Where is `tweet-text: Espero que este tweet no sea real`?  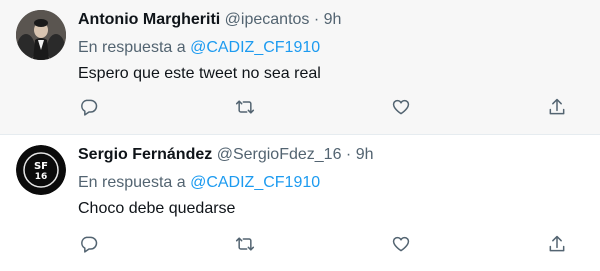
tweet-text: Espero que este tweet no sea real is located at coordinates (199, 73).